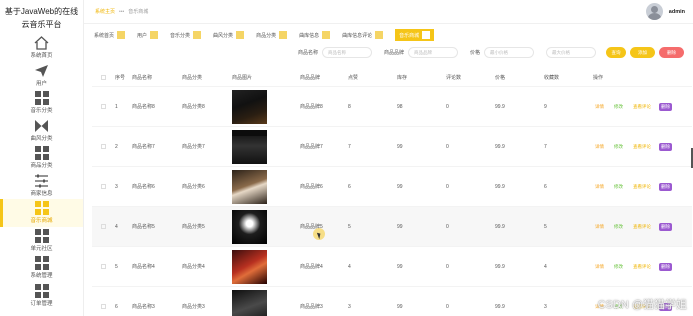 The height and width of the screenshot is (316, 693). What do you see at coordinates (41, 268) in the screenshot?
I see `sidebar-item-system: 系统管理` at bounding box center [41, 268].